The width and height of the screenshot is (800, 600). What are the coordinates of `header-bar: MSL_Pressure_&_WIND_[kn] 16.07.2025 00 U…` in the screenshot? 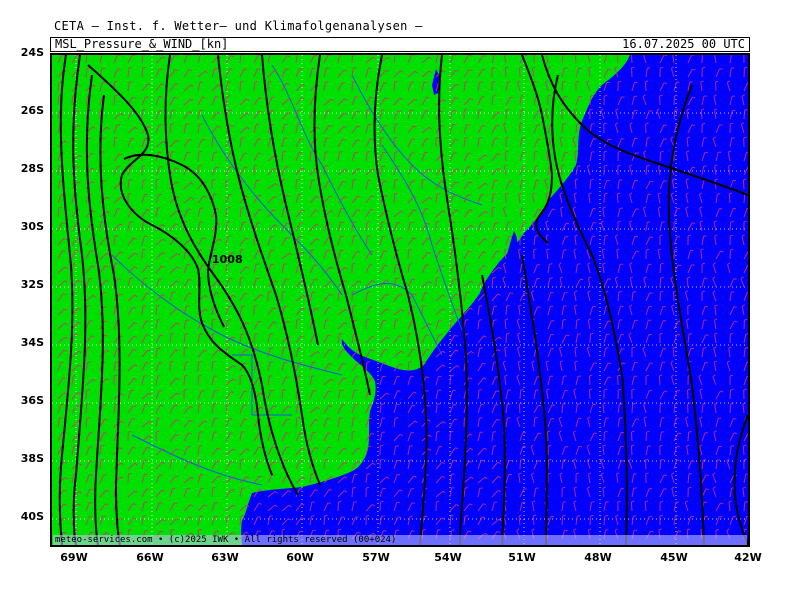 It's located at (400, 44).